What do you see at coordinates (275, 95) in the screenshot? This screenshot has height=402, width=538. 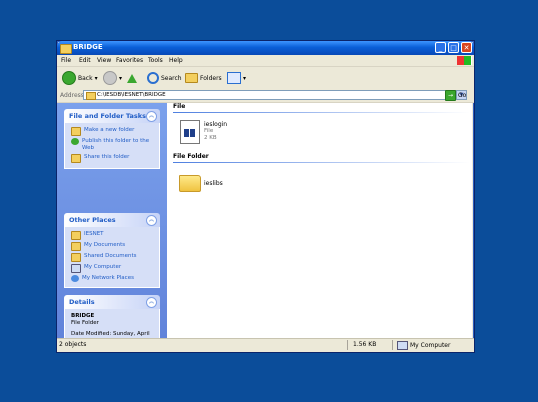 I see `address-input: C:\IESDB\IESNET\BRIDGE ▼` at bounding box center [275, 95].